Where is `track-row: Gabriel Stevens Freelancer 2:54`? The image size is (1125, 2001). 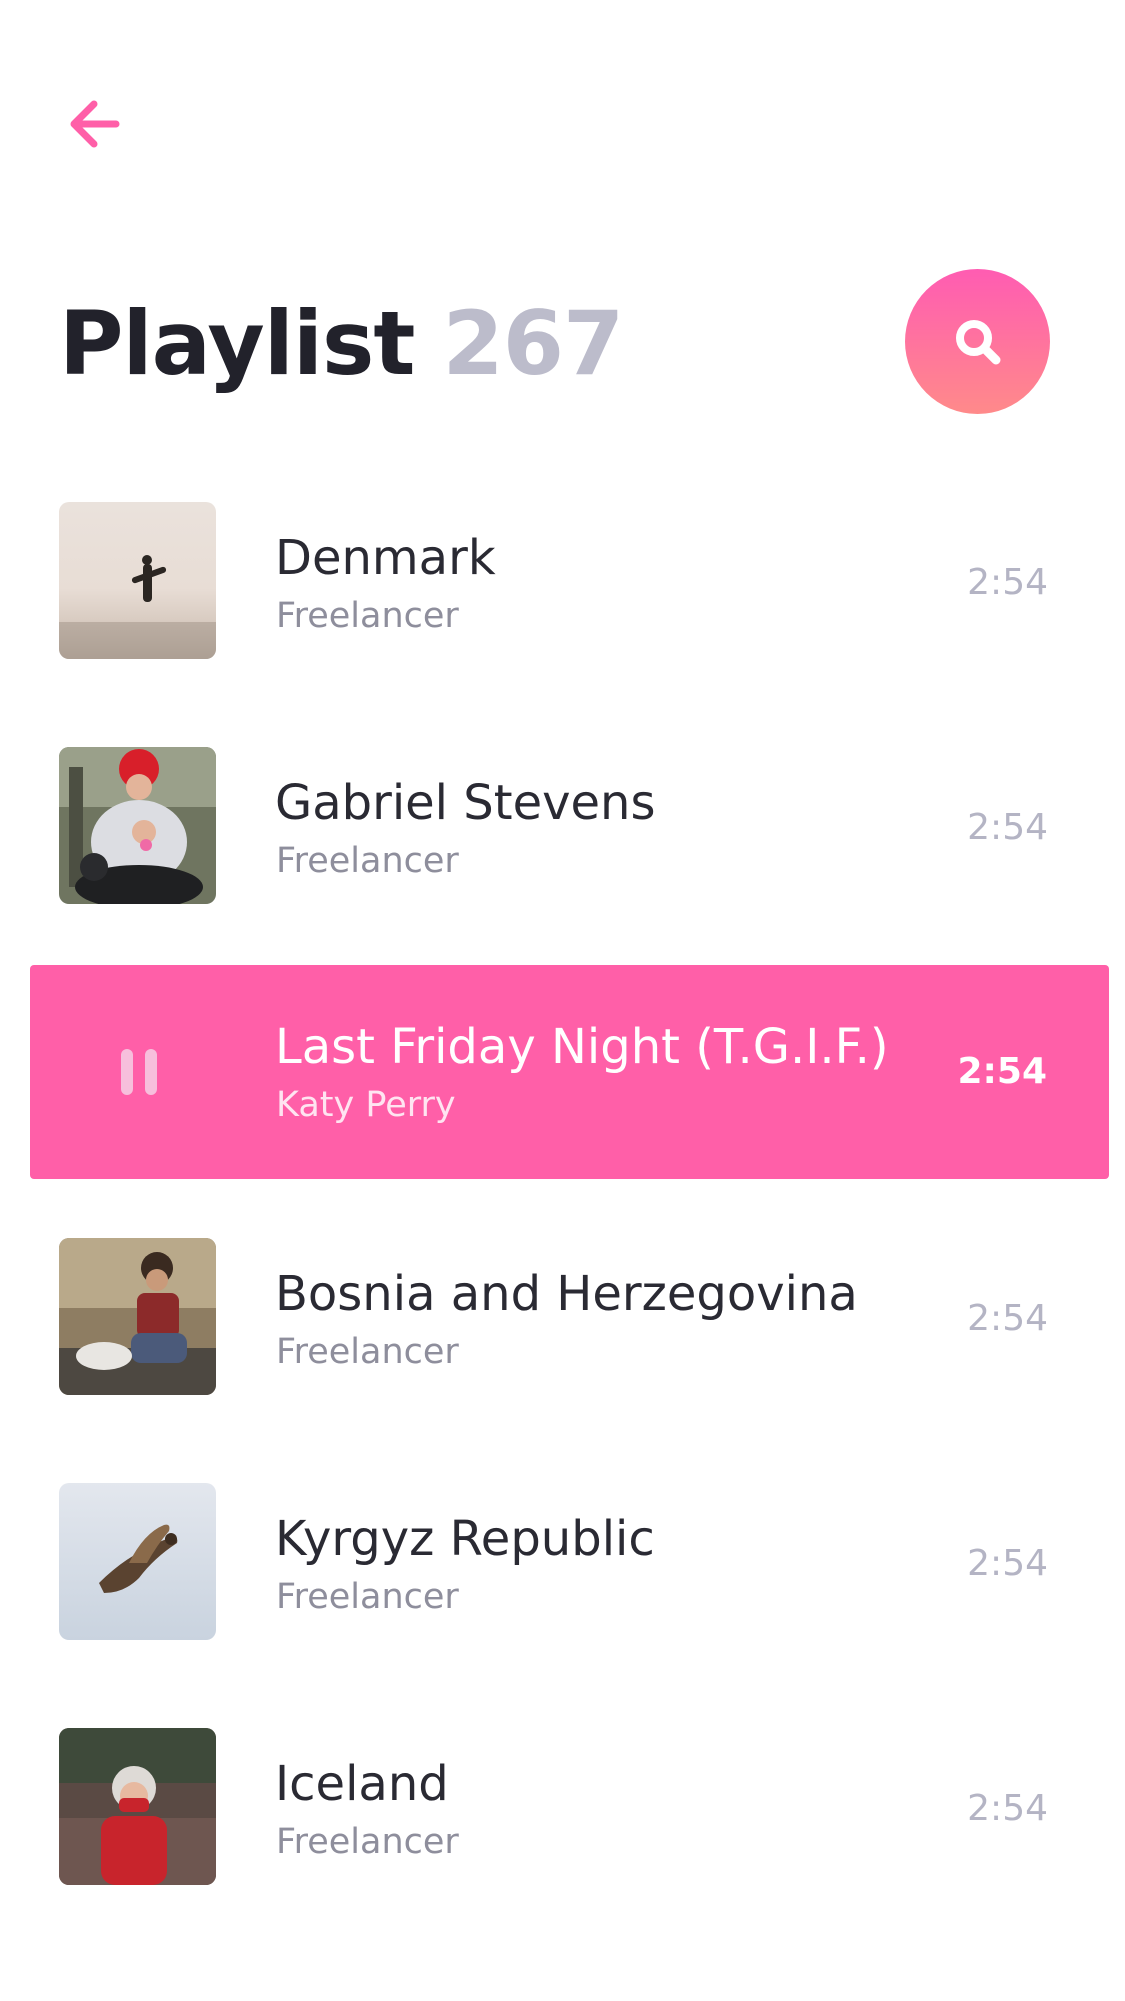
track-row: Gabriel Stevens Freelancer 2:54 is located at coordinates (562, 854).